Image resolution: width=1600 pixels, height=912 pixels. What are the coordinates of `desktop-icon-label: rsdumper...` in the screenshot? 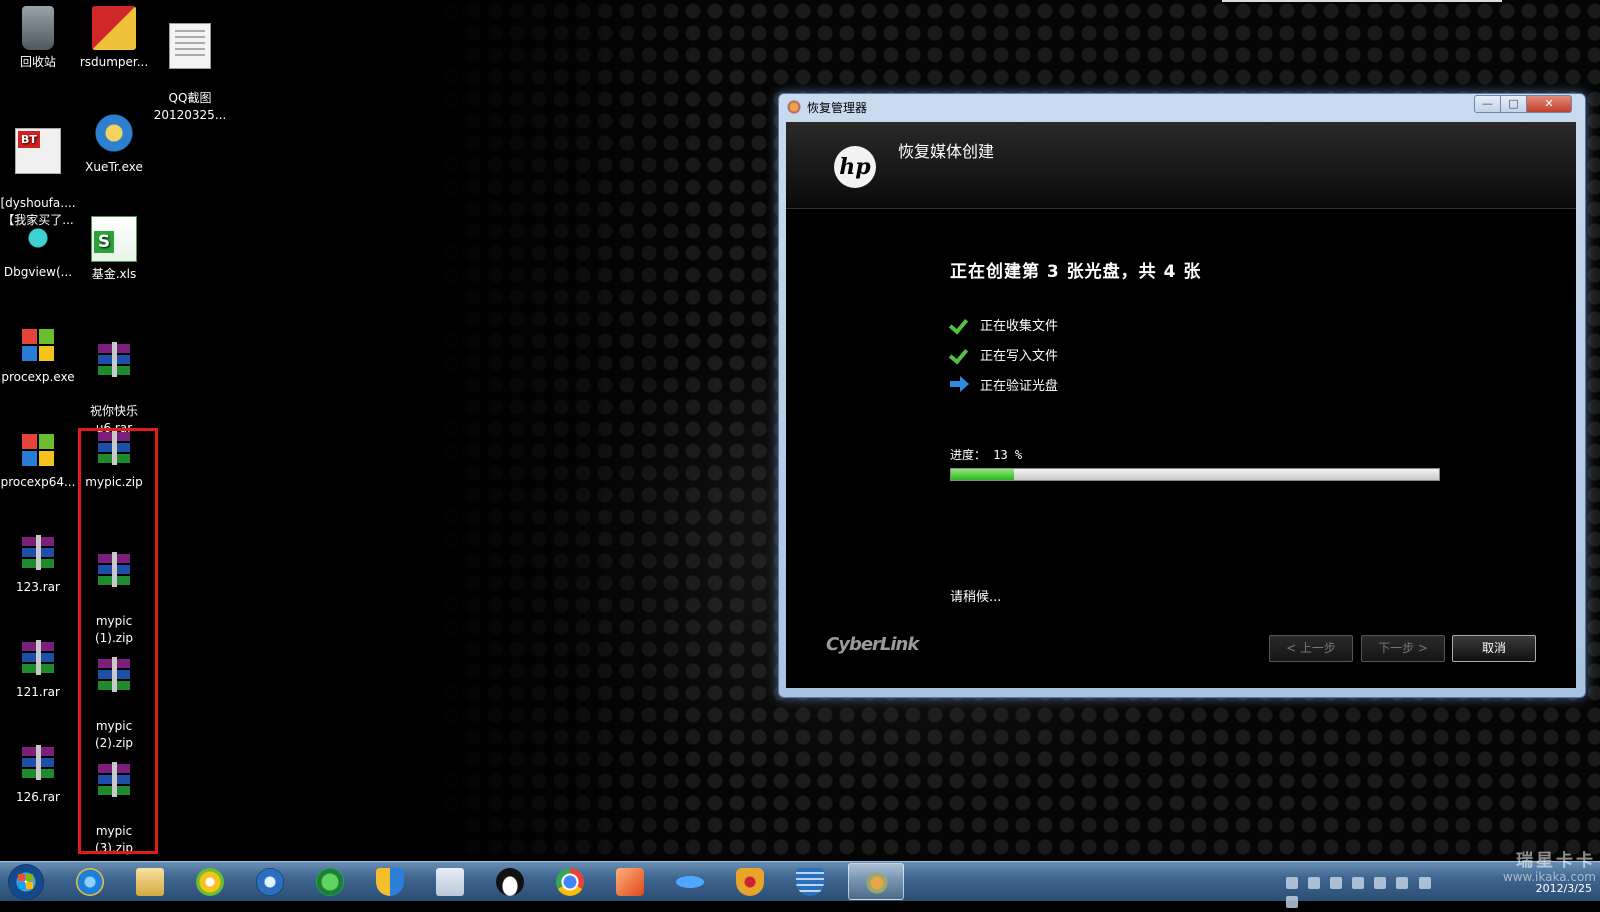 It's located at (114, 62).